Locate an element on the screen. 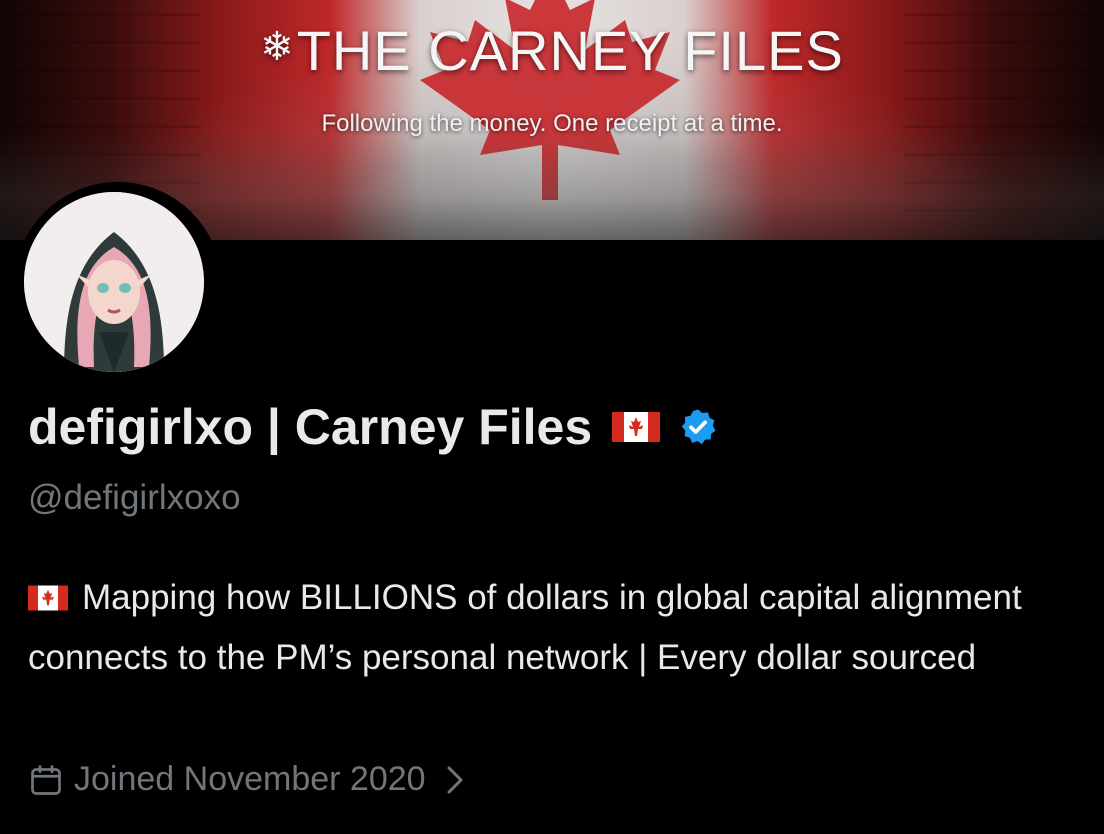 The width and height of the screenshot is (1104, 834). maple-leaf-icon: ❄ is located at coordinates (277, 47).